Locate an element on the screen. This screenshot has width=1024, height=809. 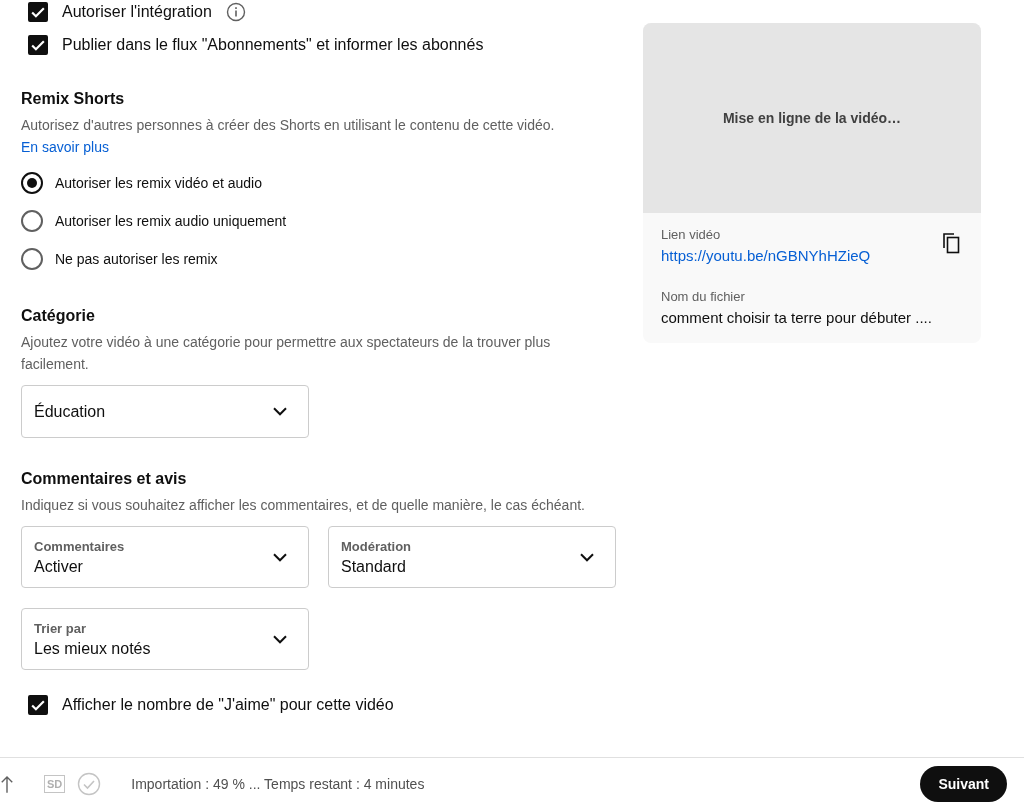
section-title: Remix Shorts is located at coordinates (73, 99).